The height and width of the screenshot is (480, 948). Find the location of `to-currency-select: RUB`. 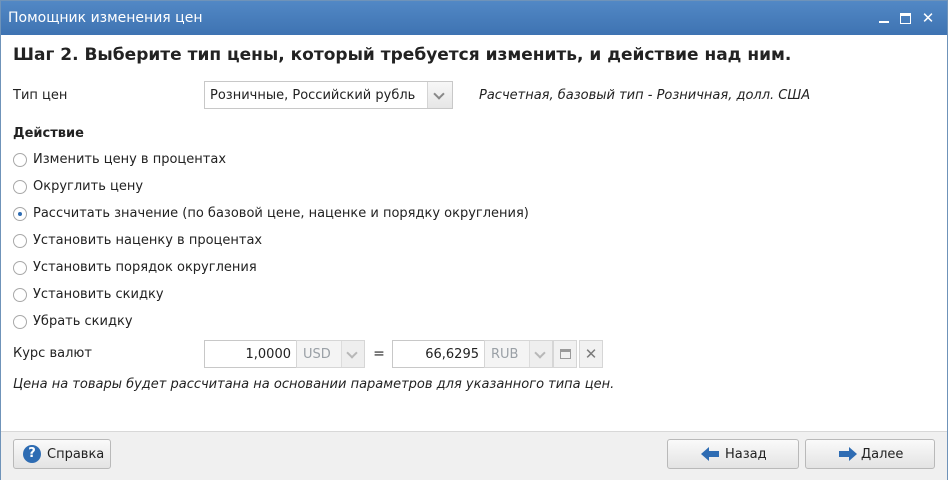

to-currency-select: RUB is located at coordinates (518, 354).